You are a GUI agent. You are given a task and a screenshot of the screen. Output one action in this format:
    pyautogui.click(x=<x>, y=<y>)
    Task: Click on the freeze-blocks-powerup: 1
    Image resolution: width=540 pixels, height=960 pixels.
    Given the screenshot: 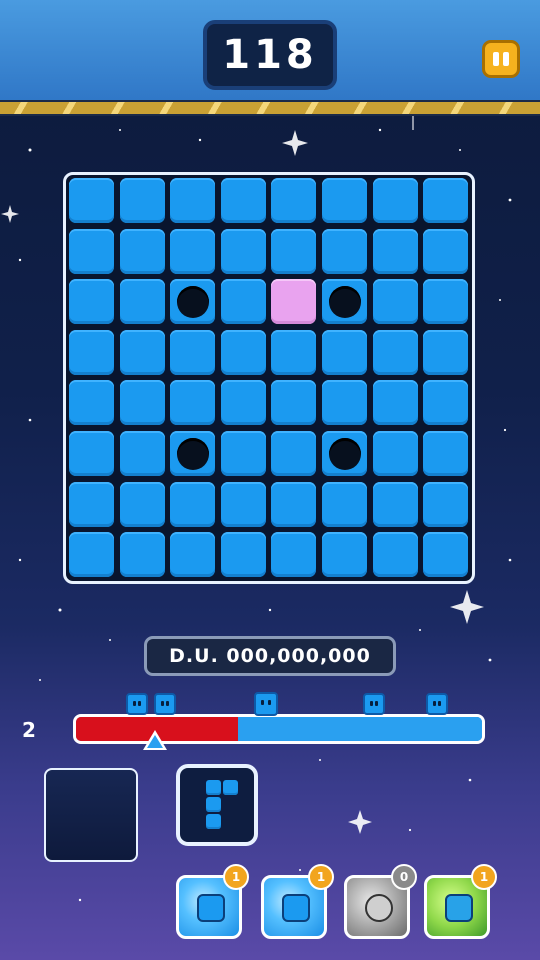 What is the action you would take?
    pyautogui.click(x=297, y=901)
    